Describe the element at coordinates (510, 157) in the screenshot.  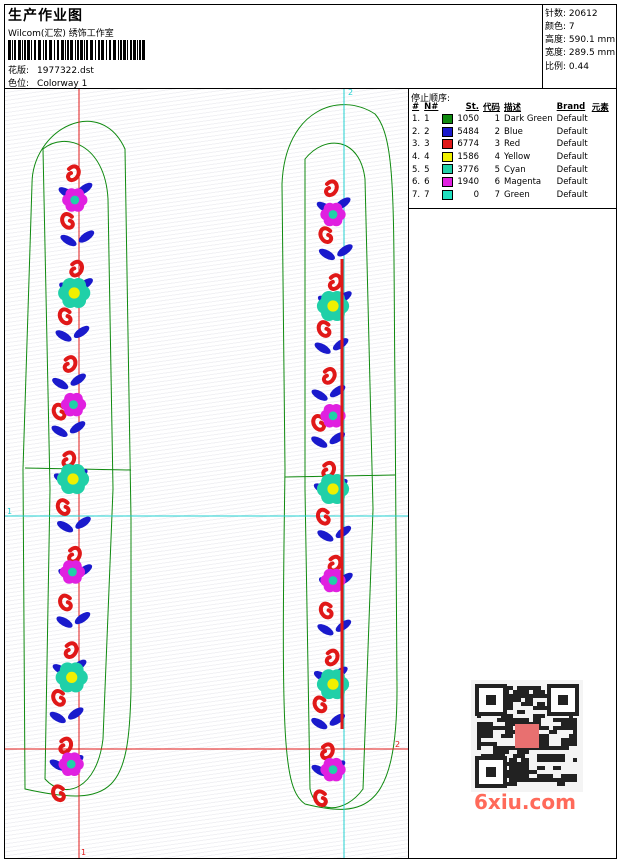
I see `color-row: 4. 4 1586 4 Yellow Default` at that location.